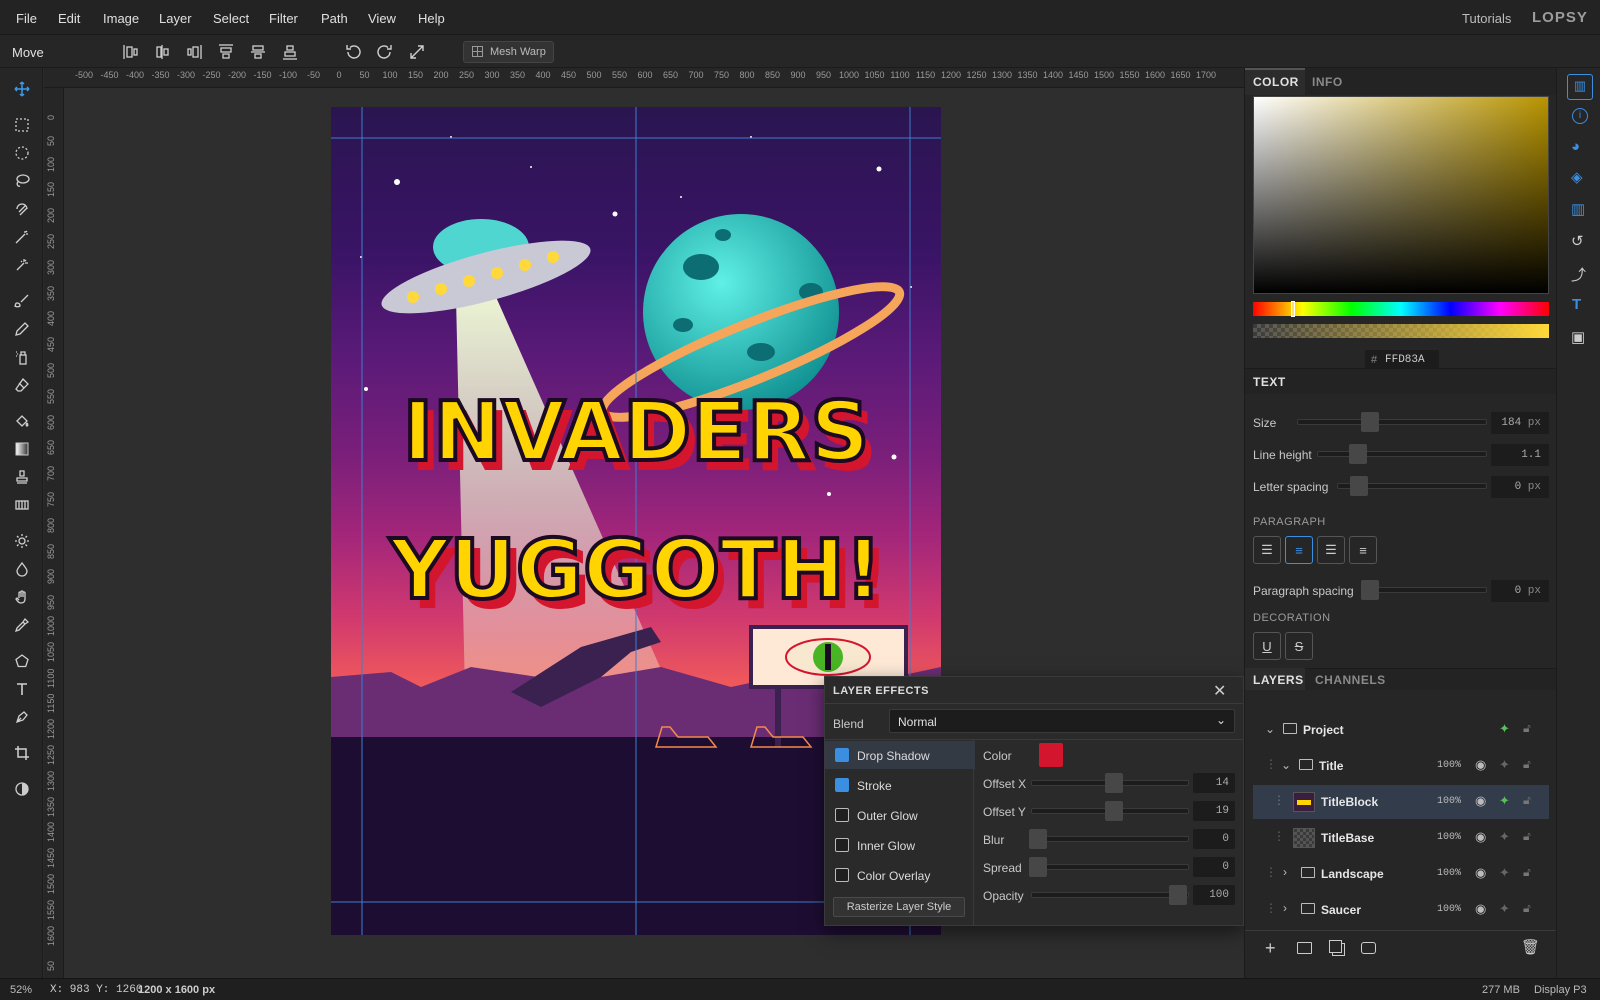 The width and height of the screenshot is (1600, 1000). What do you see at coordinates (1293, 309) in the screenshot?
I see `hue-thumb` at bounding box center [1293, 309].